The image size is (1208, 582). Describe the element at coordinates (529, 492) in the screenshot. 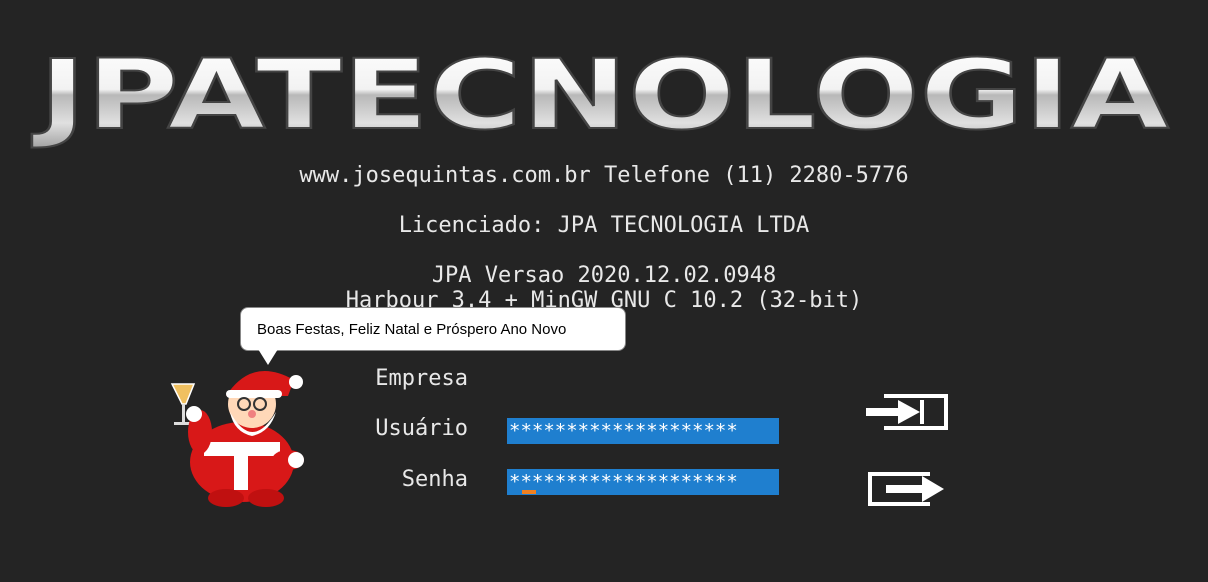

I see `text-cursor` at that location.